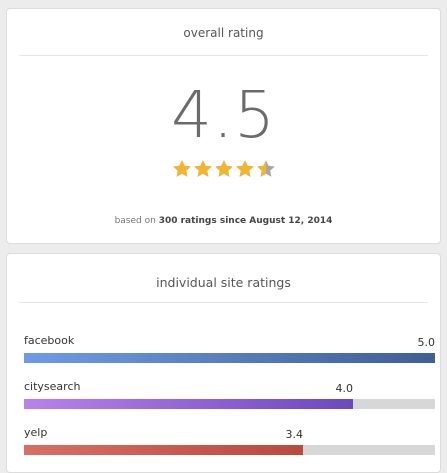 The height and width of the screenshot is (473, 447). What do you see at coordinates (426, 342) in the screenshot?
I see `site-value: 5.0` at bounding box center [426, 342].